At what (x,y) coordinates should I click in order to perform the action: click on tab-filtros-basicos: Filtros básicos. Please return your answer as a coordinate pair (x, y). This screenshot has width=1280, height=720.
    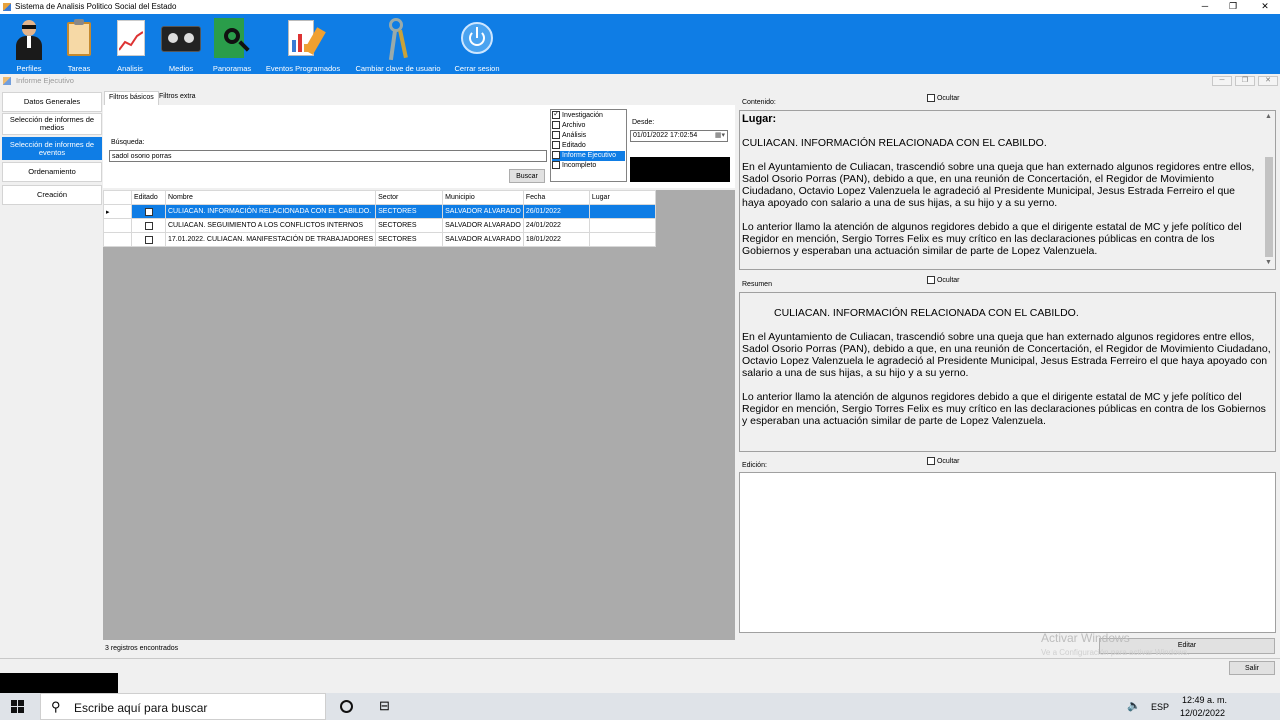
    Looking at the image, I should click on (131, 98).